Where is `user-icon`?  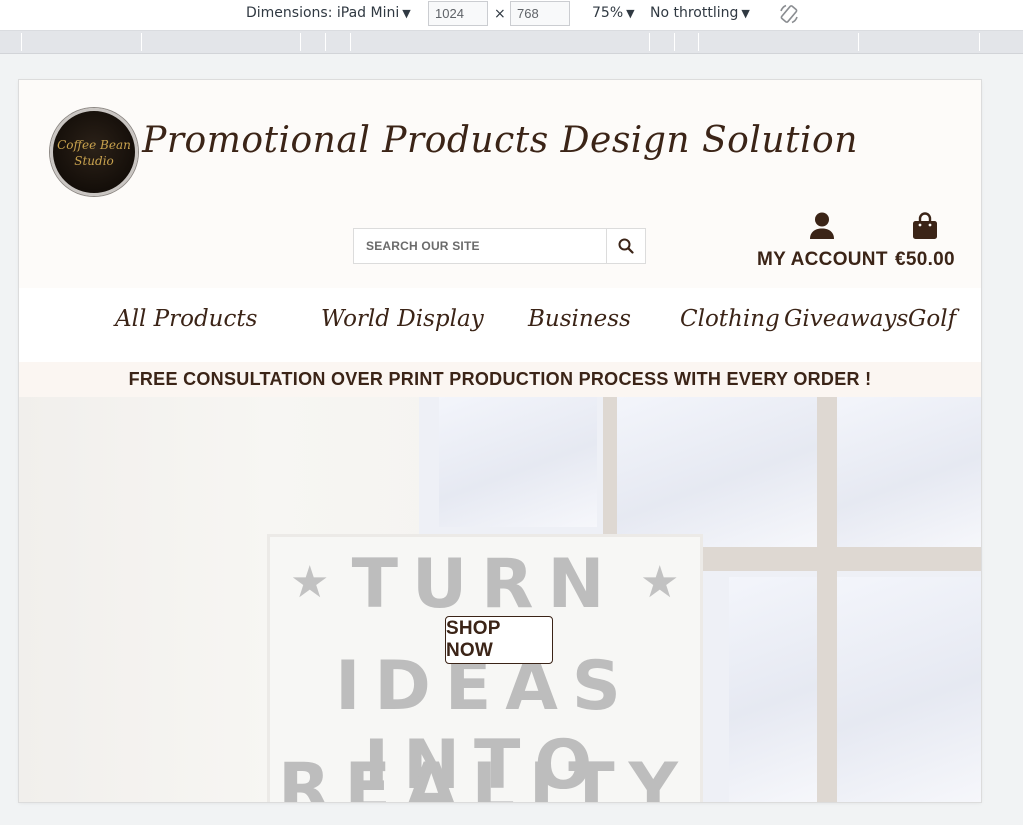
user-icon is located at coordinates (822, 225).